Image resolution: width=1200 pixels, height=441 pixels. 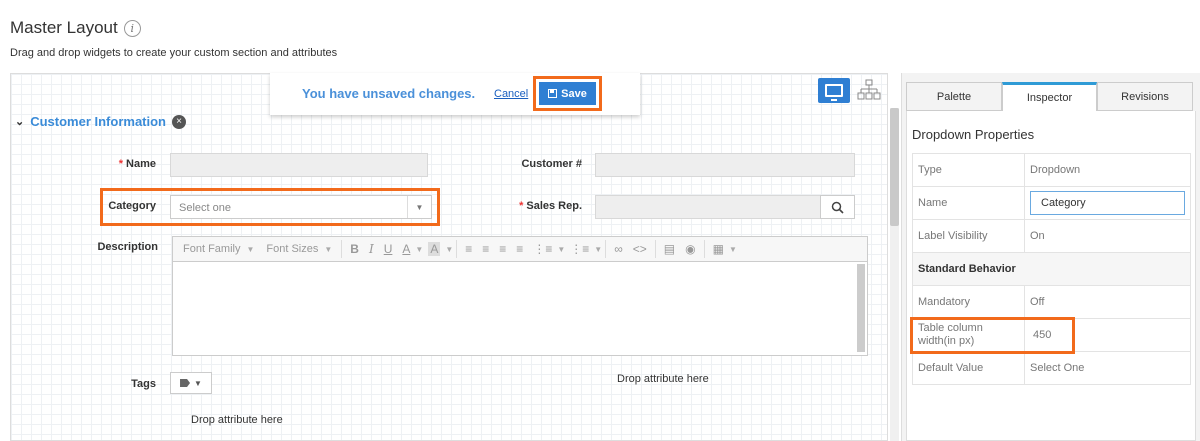 I want to click on category-select: Select one ▼, so click(x=301, y=207).